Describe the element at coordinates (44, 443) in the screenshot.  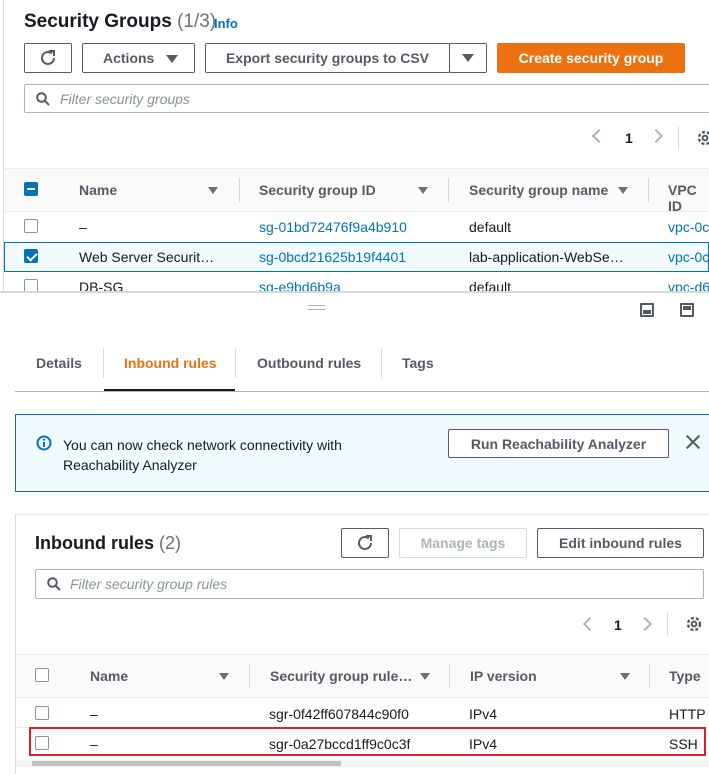
I see `info-circle-icon` at that location.